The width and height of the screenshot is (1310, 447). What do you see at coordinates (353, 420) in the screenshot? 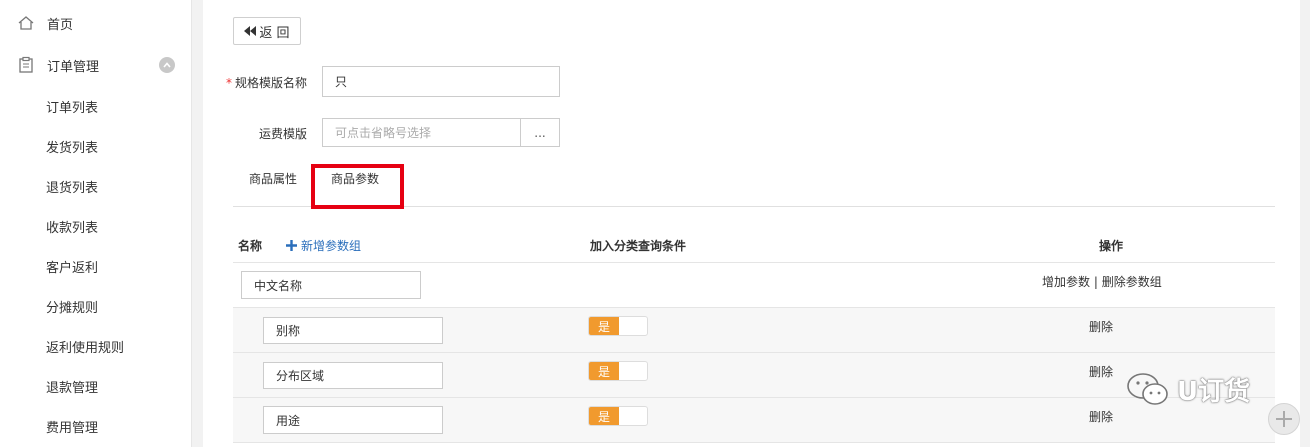
I see `param-name-input: 用途` at bounding box center [353, 420].